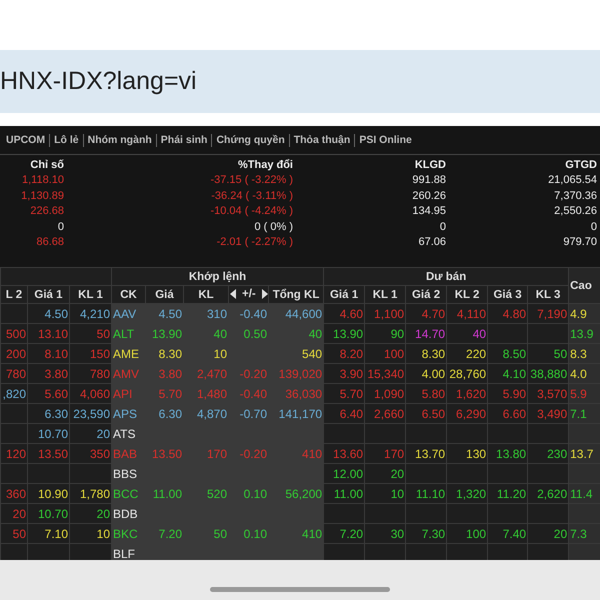  Describe the element at coordinates (476, 533) in the screenshot. I see `table-cell: 100` at that location.